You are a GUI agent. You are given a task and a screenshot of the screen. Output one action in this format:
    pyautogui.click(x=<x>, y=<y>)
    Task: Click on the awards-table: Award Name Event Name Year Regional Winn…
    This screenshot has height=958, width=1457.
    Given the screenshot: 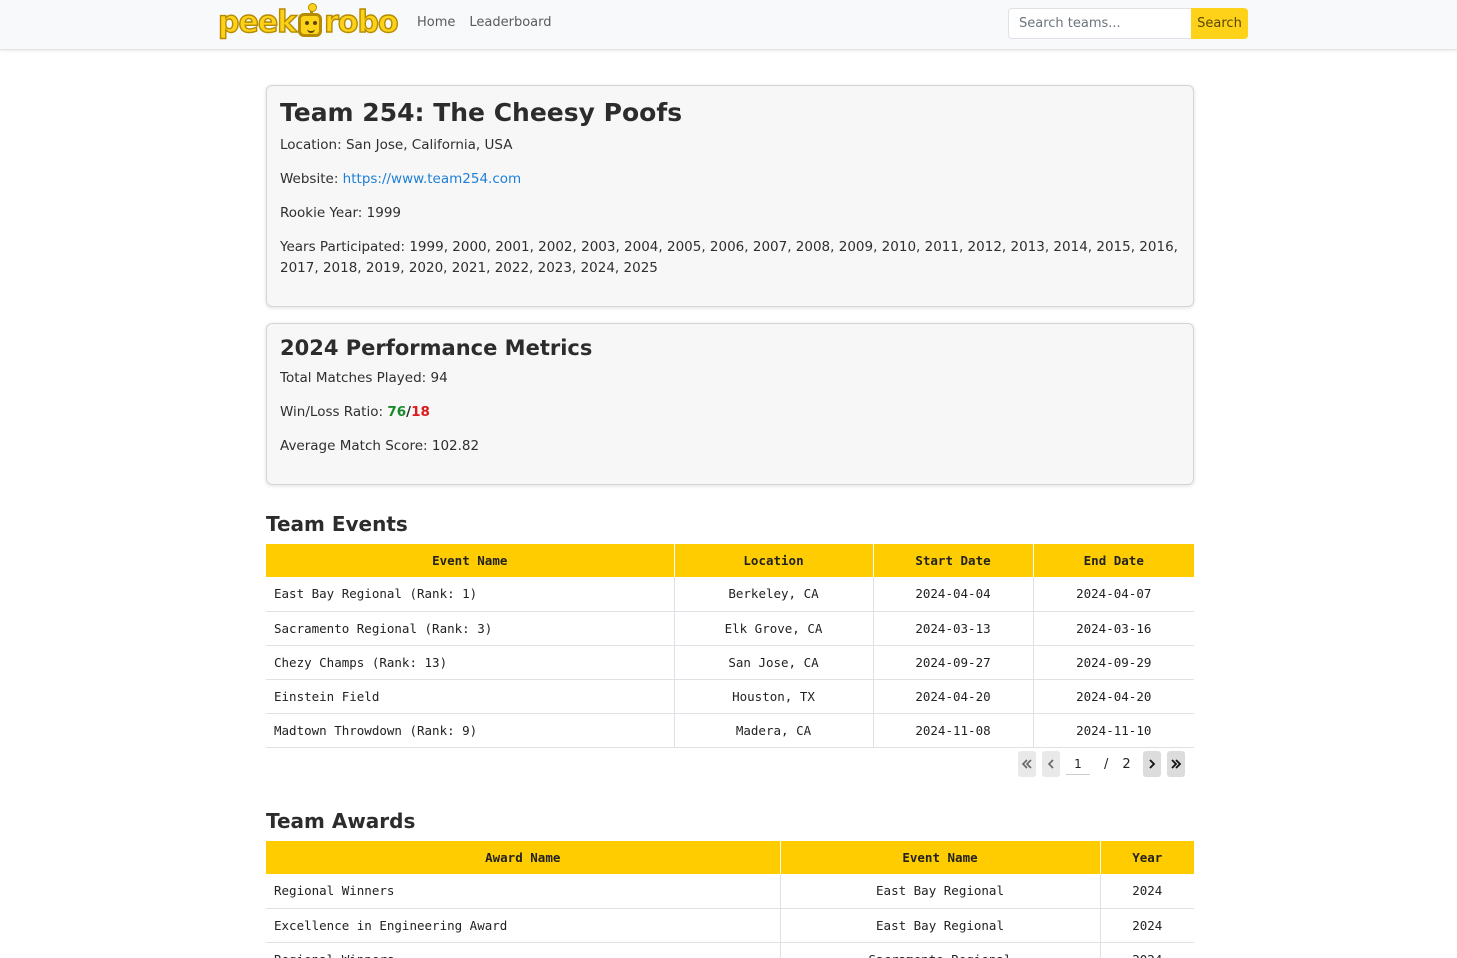 What is the action you would take?
    pyautogui.click(x=730, y=899)
    